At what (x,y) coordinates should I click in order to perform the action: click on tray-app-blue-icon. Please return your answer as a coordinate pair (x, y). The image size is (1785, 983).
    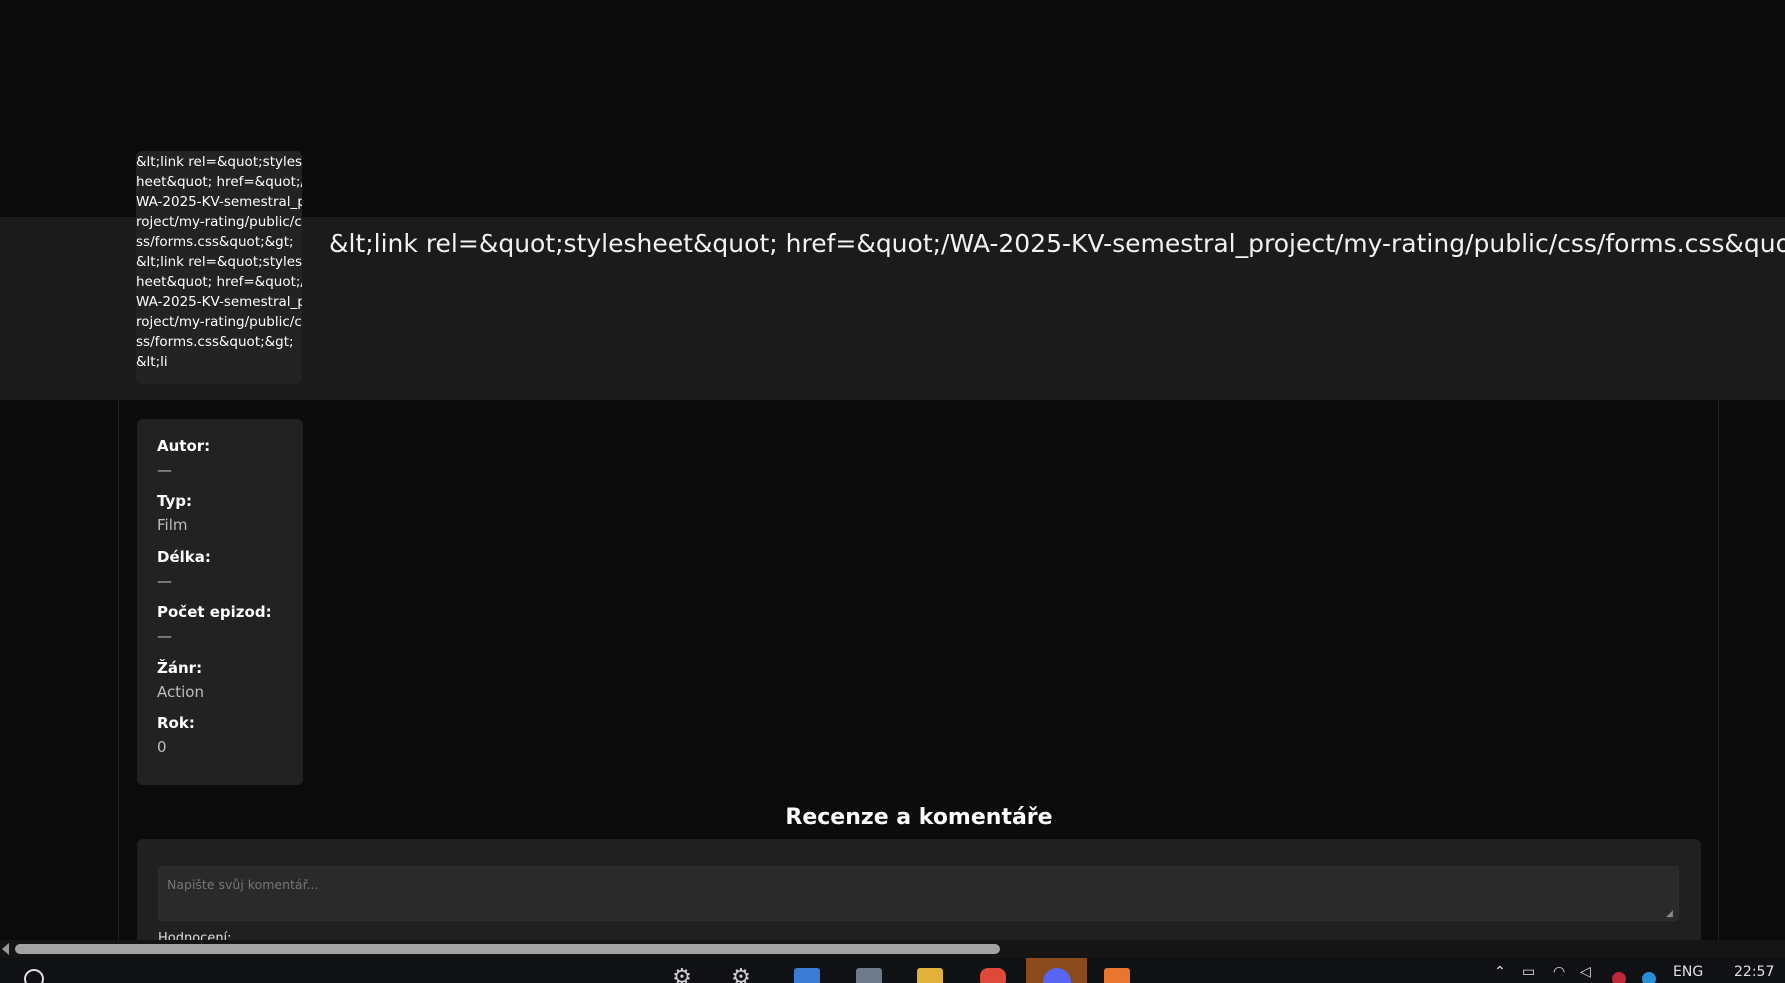
    Looking at the image, I should click on (1649, 977).